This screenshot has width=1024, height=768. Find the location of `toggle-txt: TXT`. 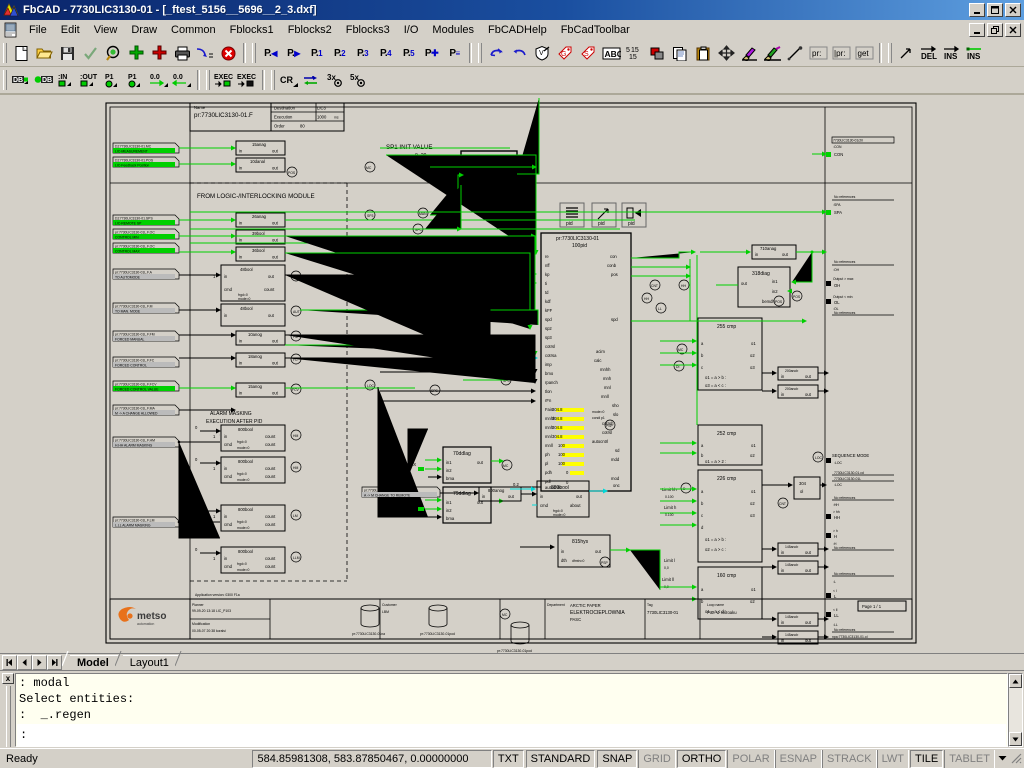

toggle-txt: TXT is located at coordinates (508, 758).